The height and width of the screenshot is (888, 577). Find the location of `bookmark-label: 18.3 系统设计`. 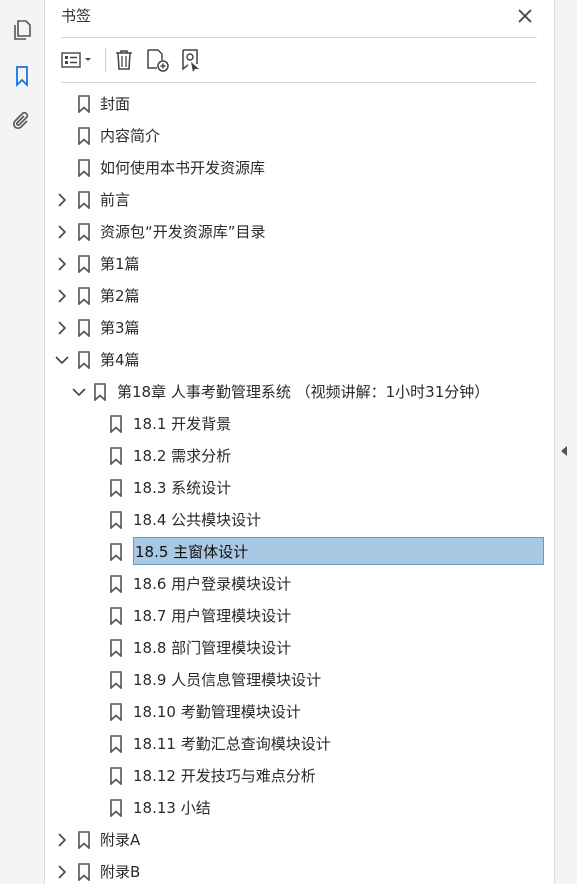

bookmark-label: 18.3 系统设计 is located at coordinates (182, 488).